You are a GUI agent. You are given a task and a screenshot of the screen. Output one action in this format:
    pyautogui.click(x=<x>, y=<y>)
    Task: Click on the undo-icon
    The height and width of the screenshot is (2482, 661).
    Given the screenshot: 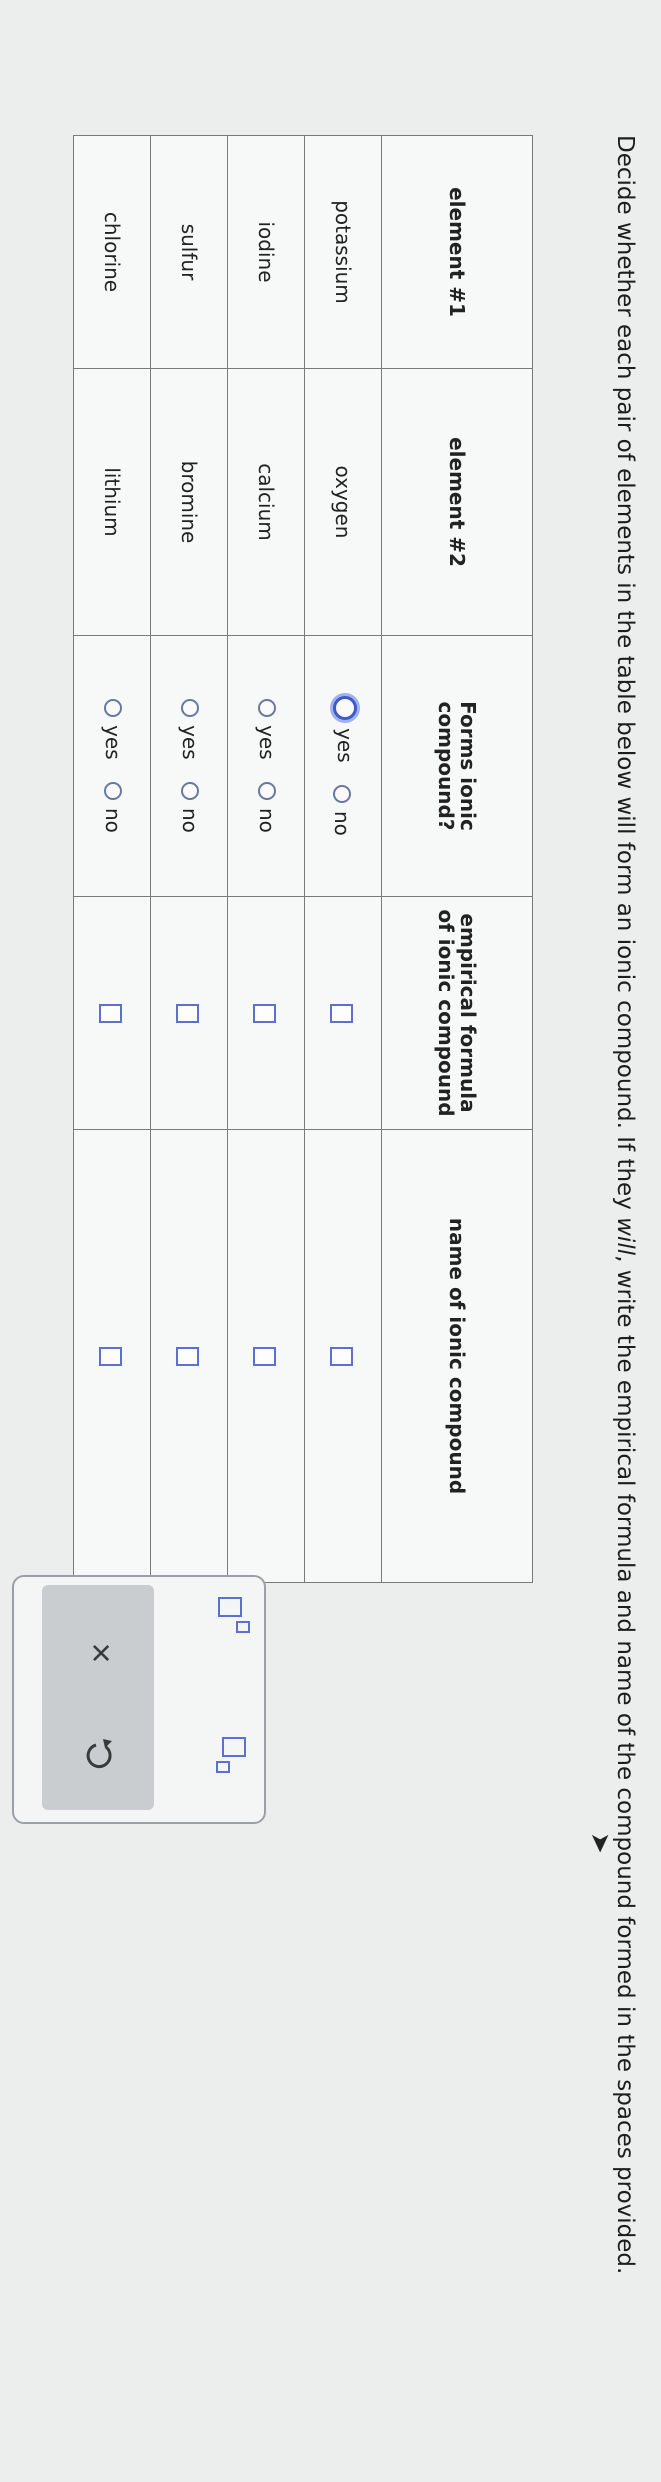 What is the action you would take?
    pyautogui.click(x=100, y=1755)
    